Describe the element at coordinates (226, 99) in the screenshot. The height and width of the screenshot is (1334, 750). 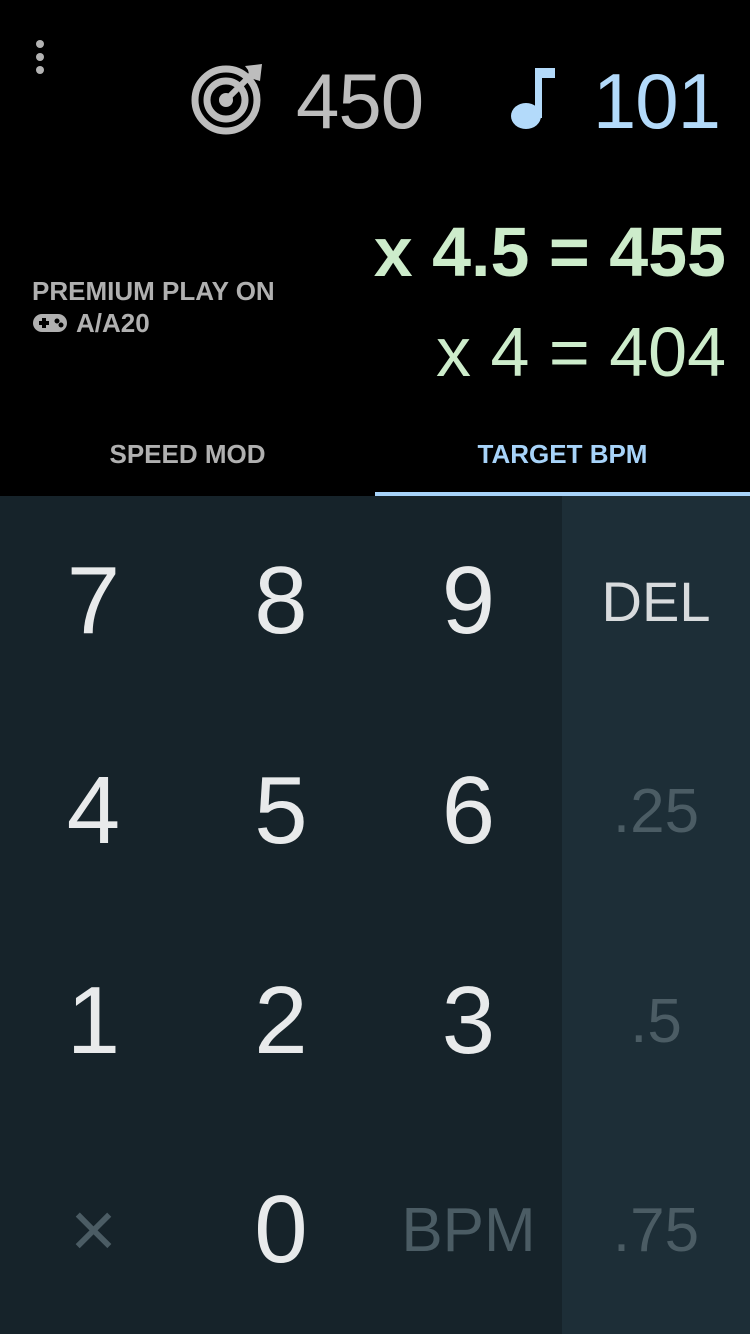
I see `target-icon` at that location.